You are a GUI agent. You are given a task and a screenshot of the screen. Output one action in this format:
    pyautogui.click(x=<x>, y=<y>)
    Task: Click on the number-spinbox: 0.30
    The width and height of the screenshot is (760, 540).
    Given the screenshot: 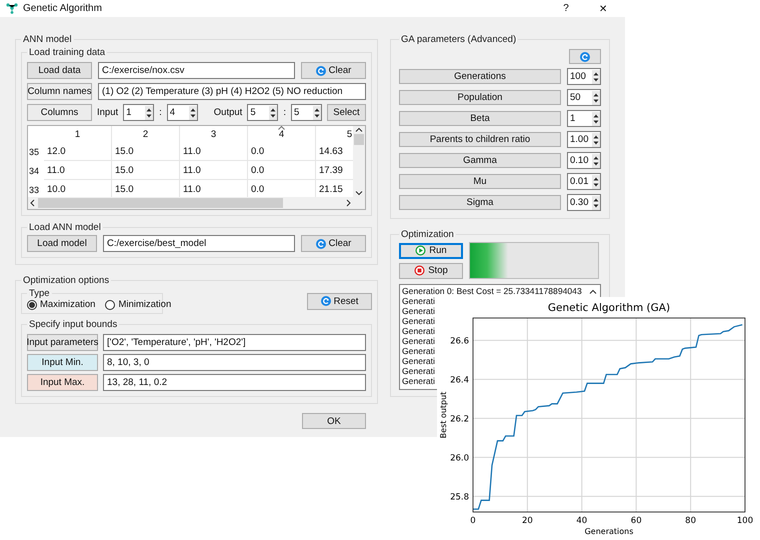 What is the action you would take?
    pyautogui.click(x=584, y=202)
    